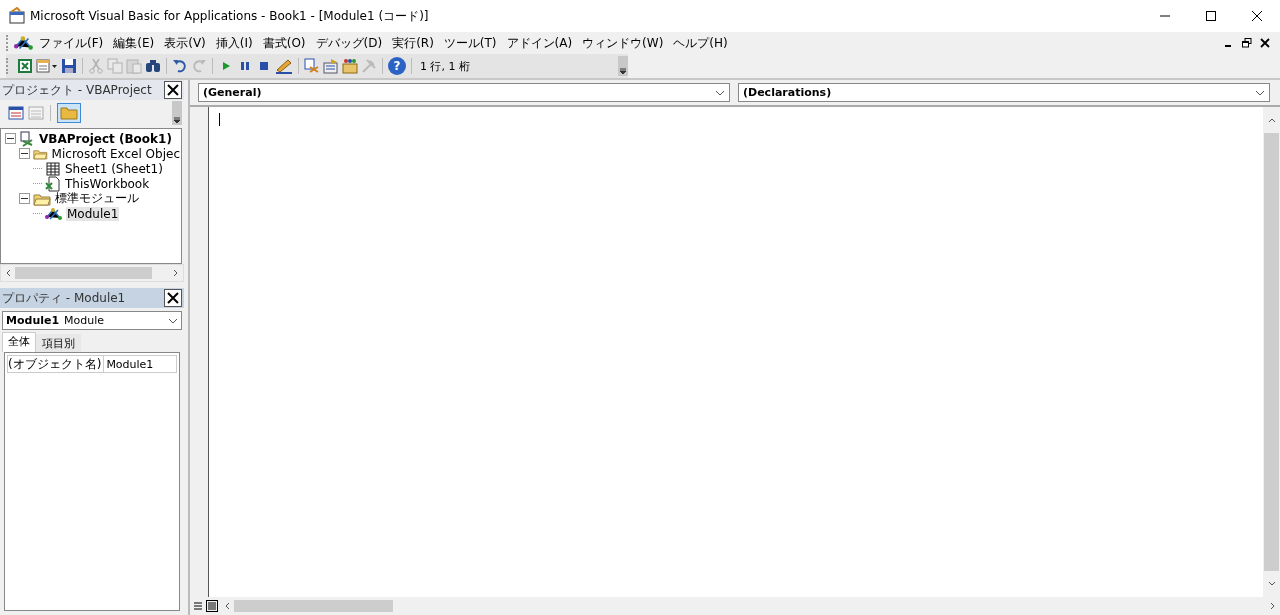  What do you see at coordinates (17, 16) in the screenshot?
I see `app-icon` at bounding box center [17, 16].